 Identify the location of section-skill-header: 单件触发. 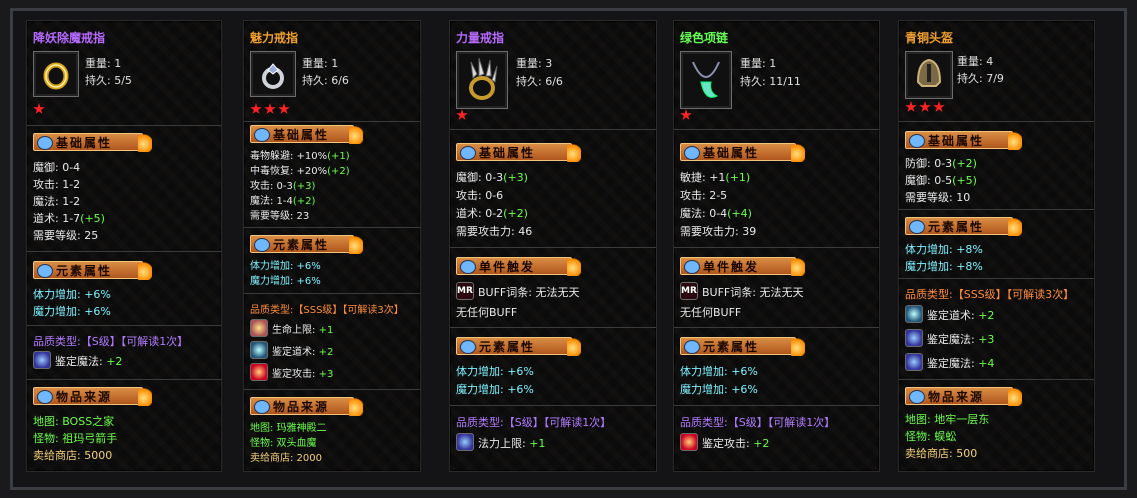
(518, 266).